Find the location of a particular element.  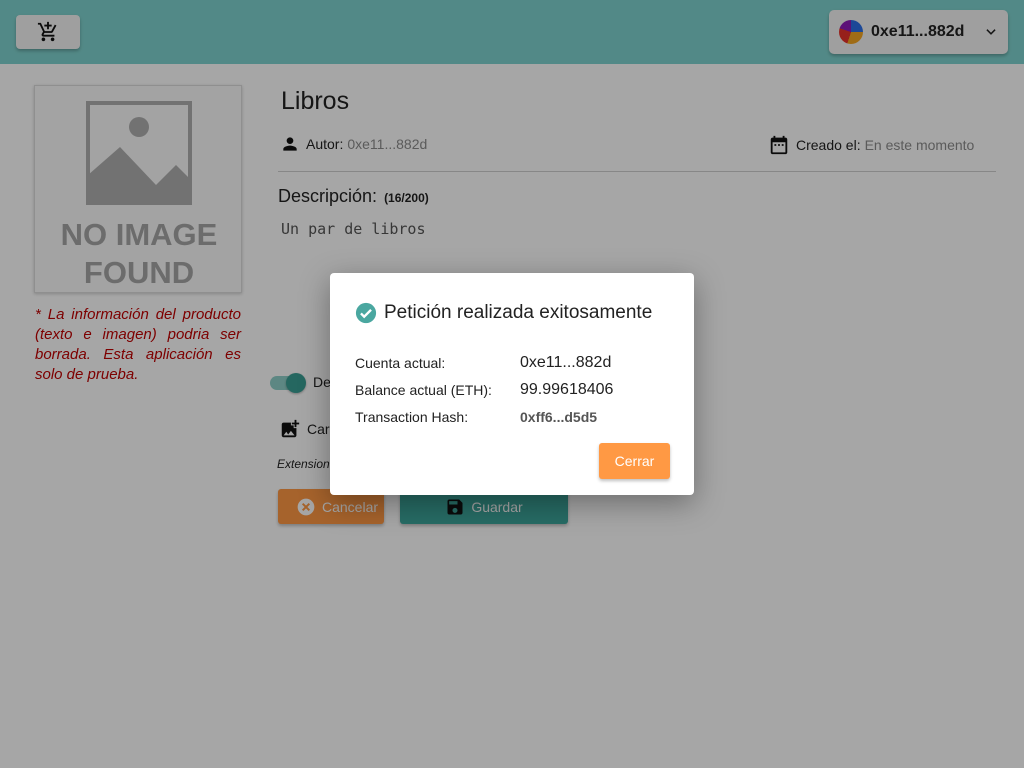

dialog-title-text: Petición realizada exitosamente is located at coordinates (518, 312).